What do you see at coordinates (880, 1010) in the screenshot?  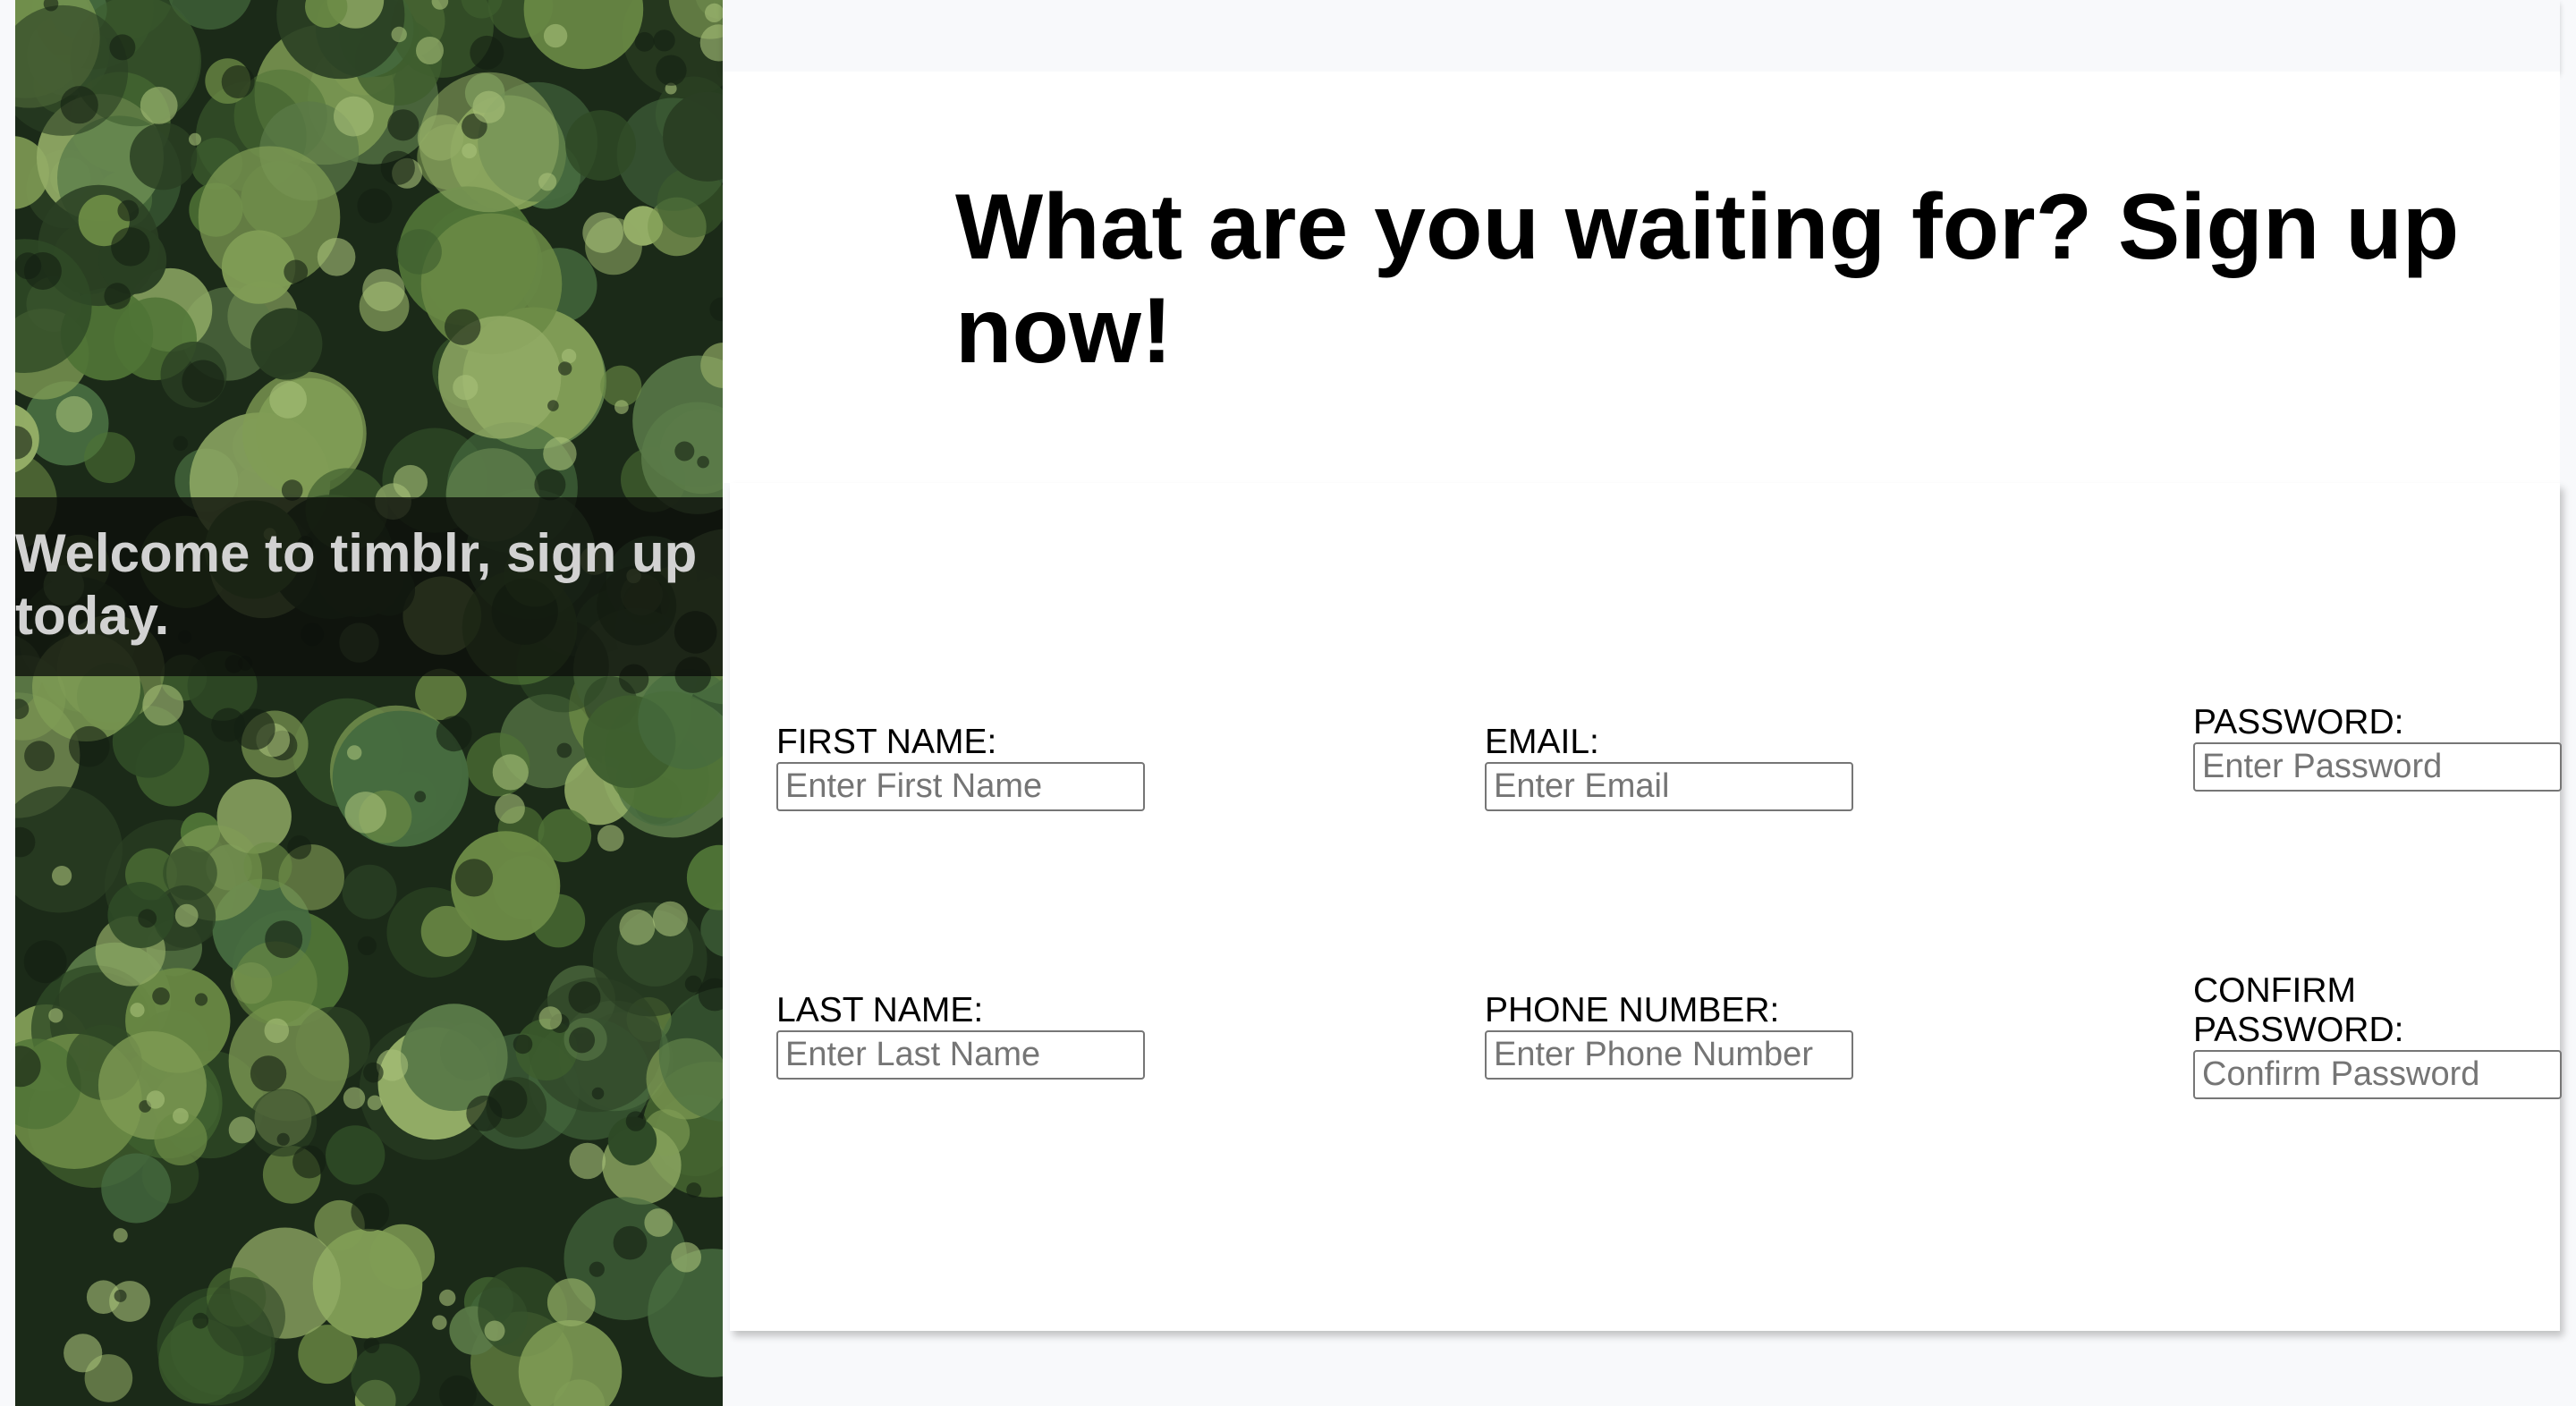 I see `last-name-label: LAST NAME:` at bounding box center [880, 1010].